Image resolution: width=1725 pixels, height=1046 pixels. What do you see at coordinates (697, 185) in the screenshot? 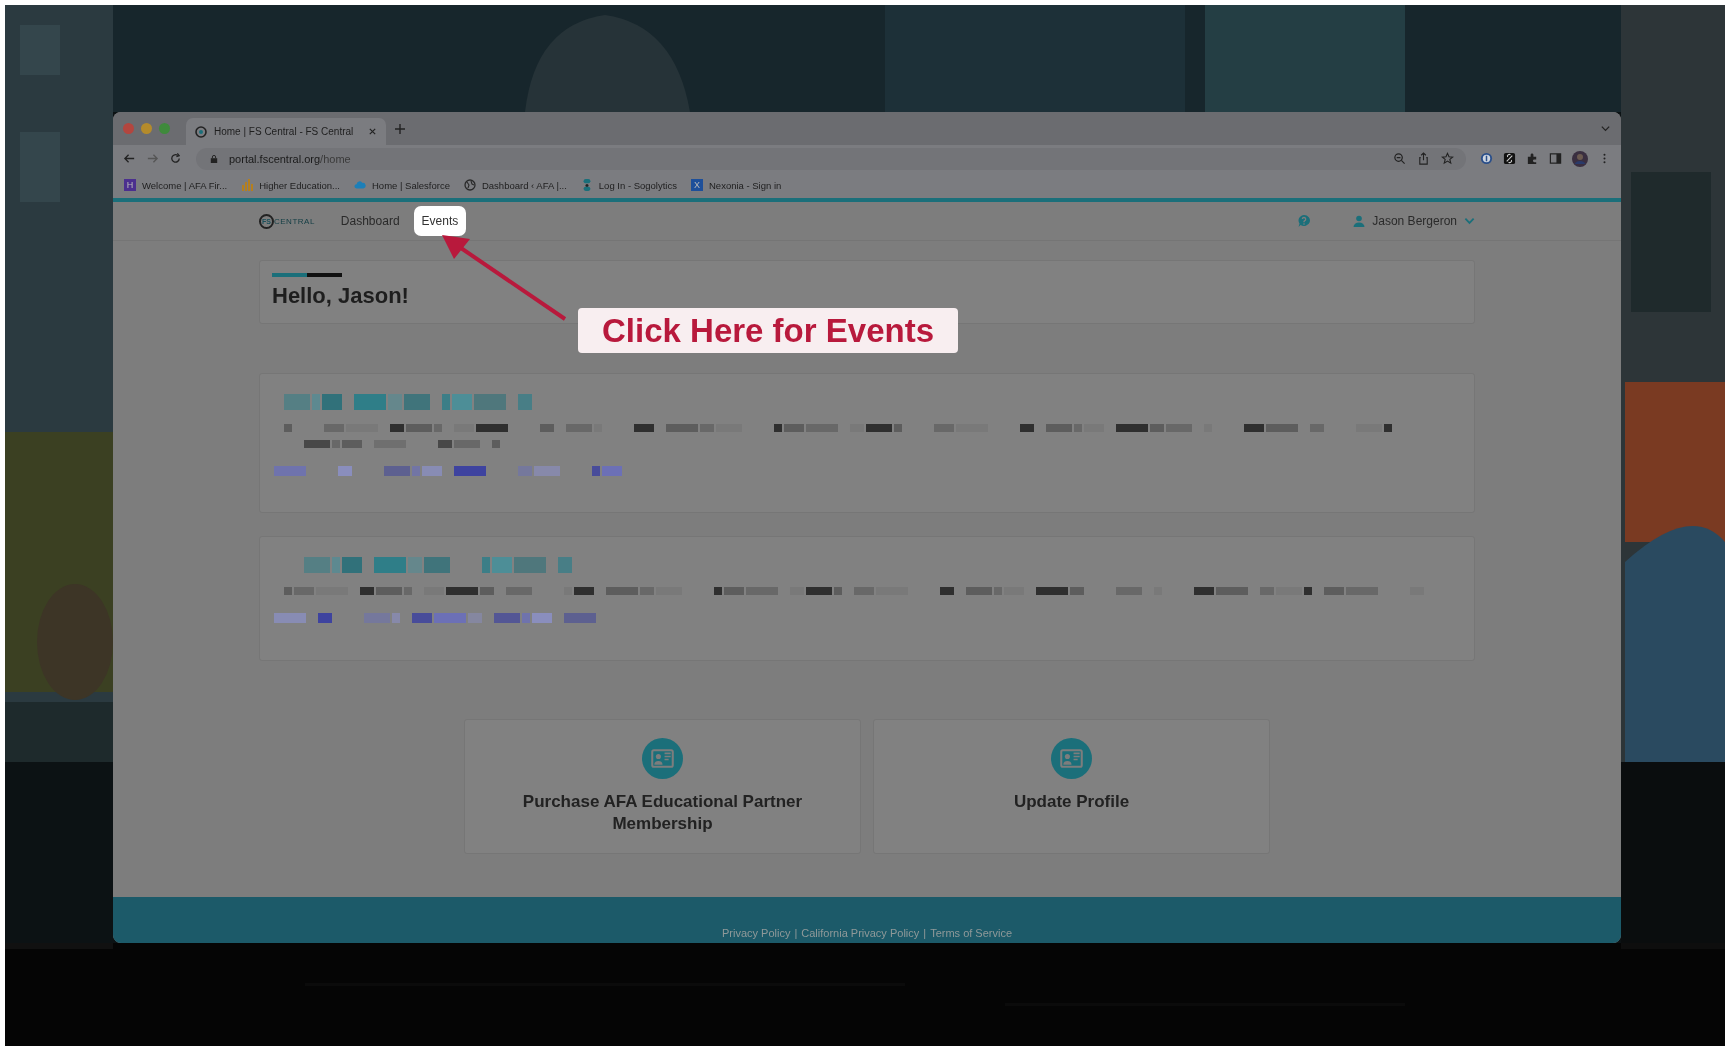
I see `letter-icon: X` at bounding box center [697, 185].